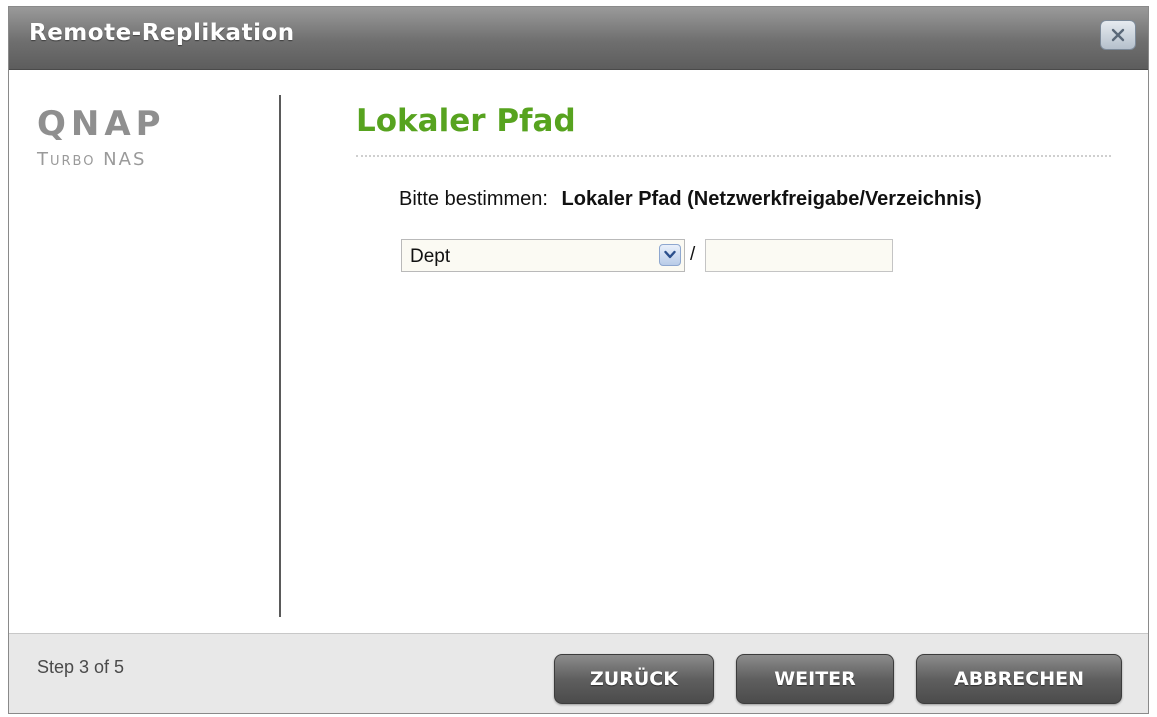 Image resolution: width=1157 pixels, height=717 pixels. I want to click on close-button, so click(1118, 35).